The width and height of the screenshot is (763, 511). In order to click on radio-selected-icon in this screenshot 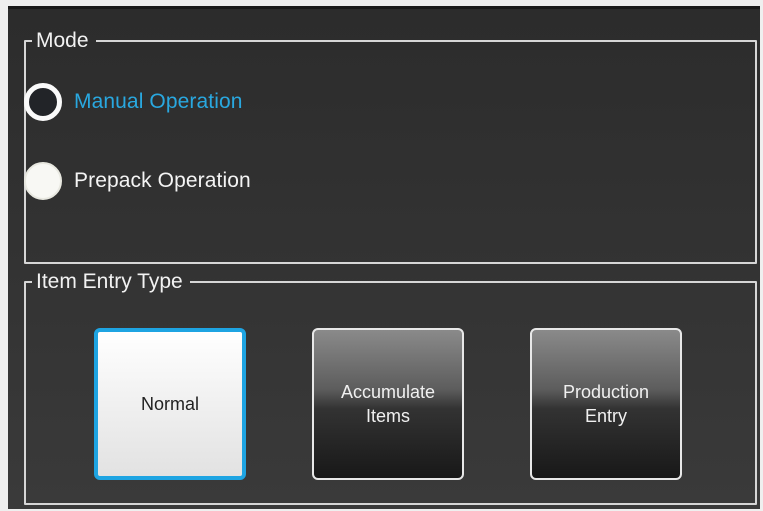, I will do `click(43, 102)`.